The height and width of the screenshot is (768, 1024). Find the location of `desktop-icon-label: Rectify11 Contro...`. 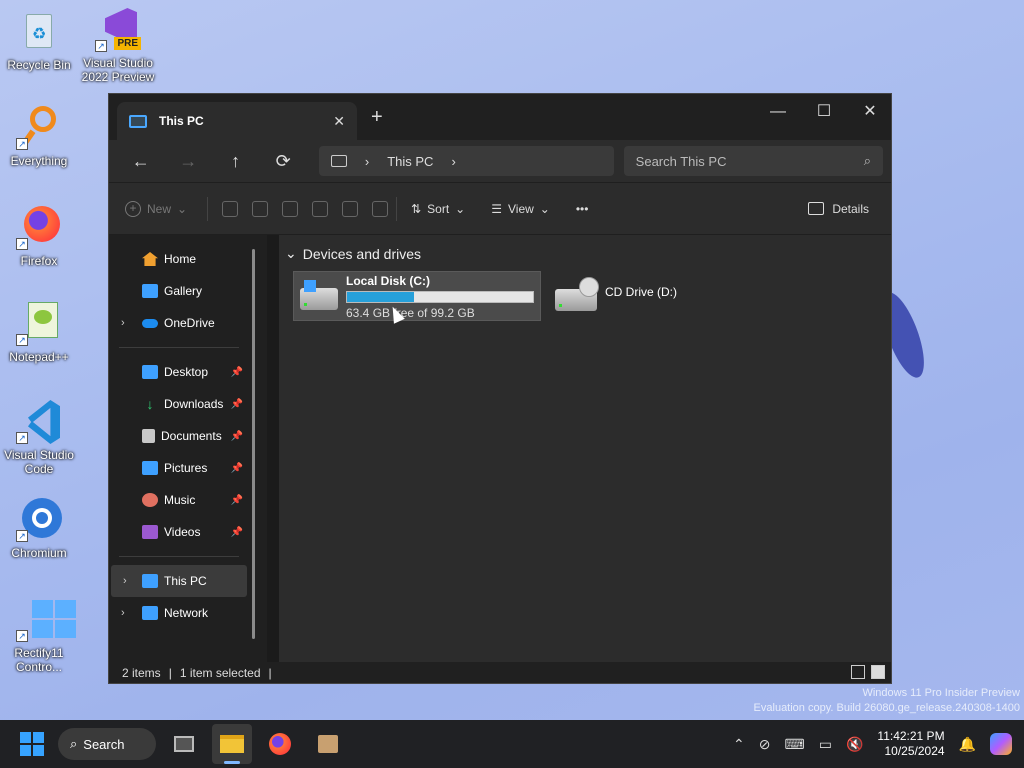

desktop-icon-label: Rectify11 Contro... is located at coordinates (39, 660).